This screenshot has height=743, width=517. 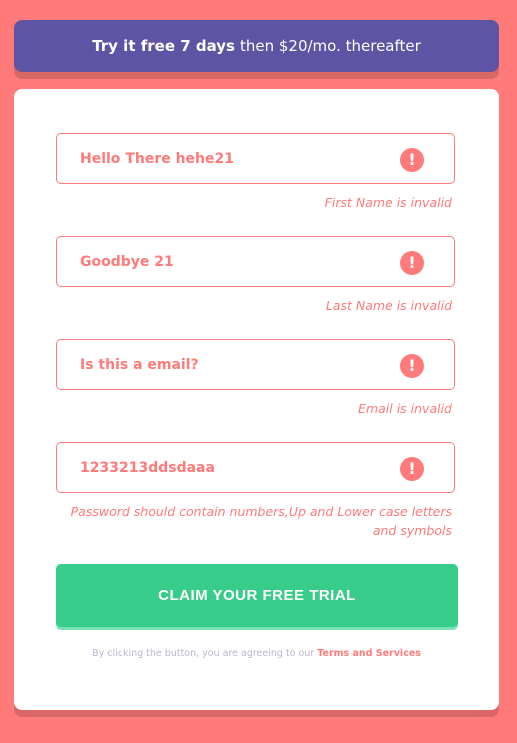 What do you see at coordinates (412, 530) in the screenshot?
I see `password-error-line-2: and symbols` at bounding box center [412, 530].